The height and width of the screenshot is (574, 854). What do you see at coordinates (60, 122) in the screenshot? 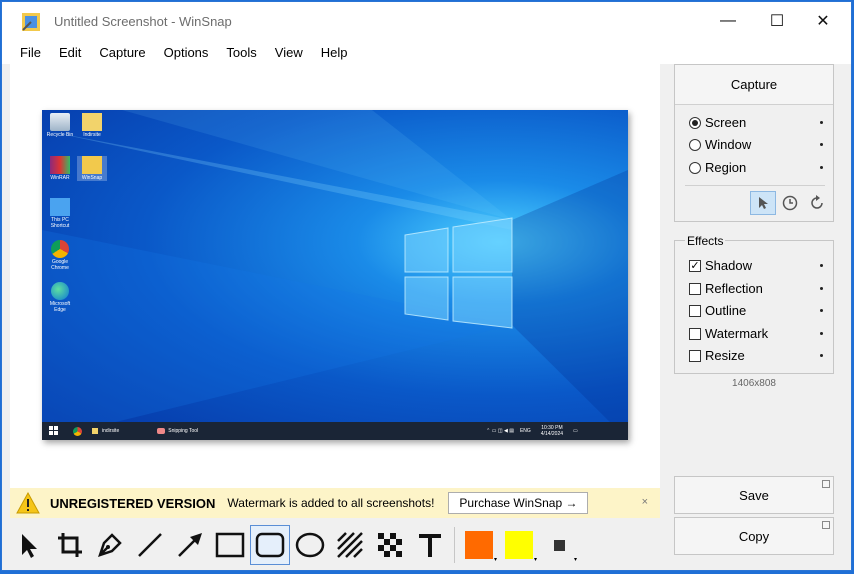
I see `recycle-bin-icon` at bounding box center [60, 122].